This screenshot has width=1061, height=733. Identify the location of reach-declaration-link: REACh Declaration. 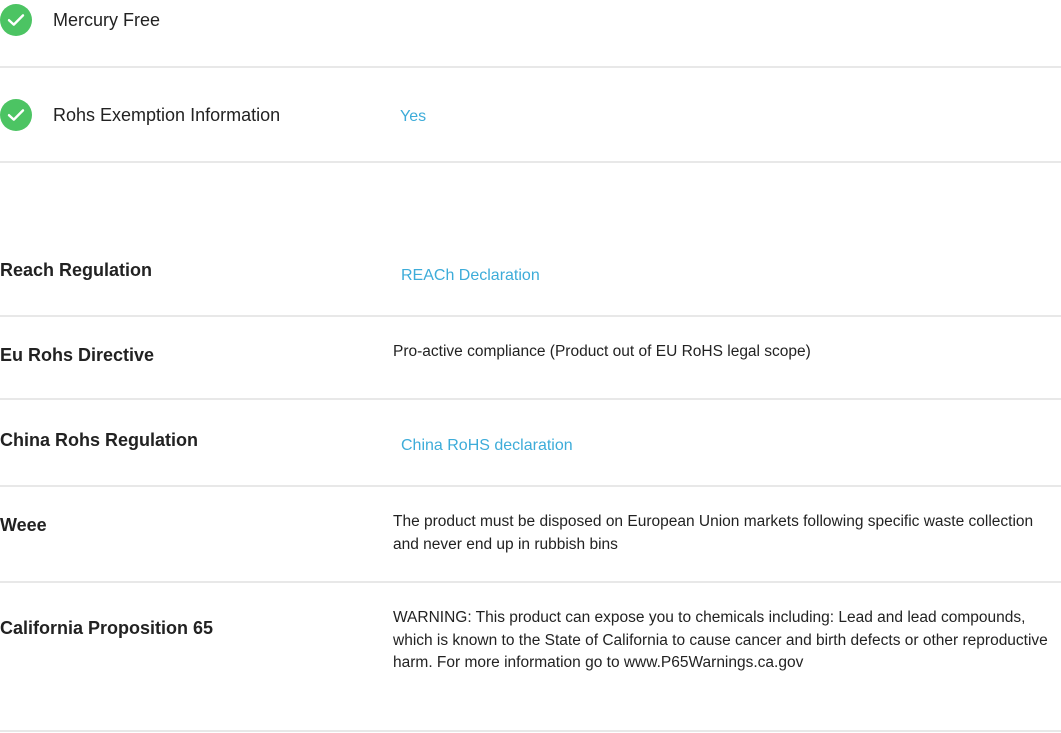
(470, 276).